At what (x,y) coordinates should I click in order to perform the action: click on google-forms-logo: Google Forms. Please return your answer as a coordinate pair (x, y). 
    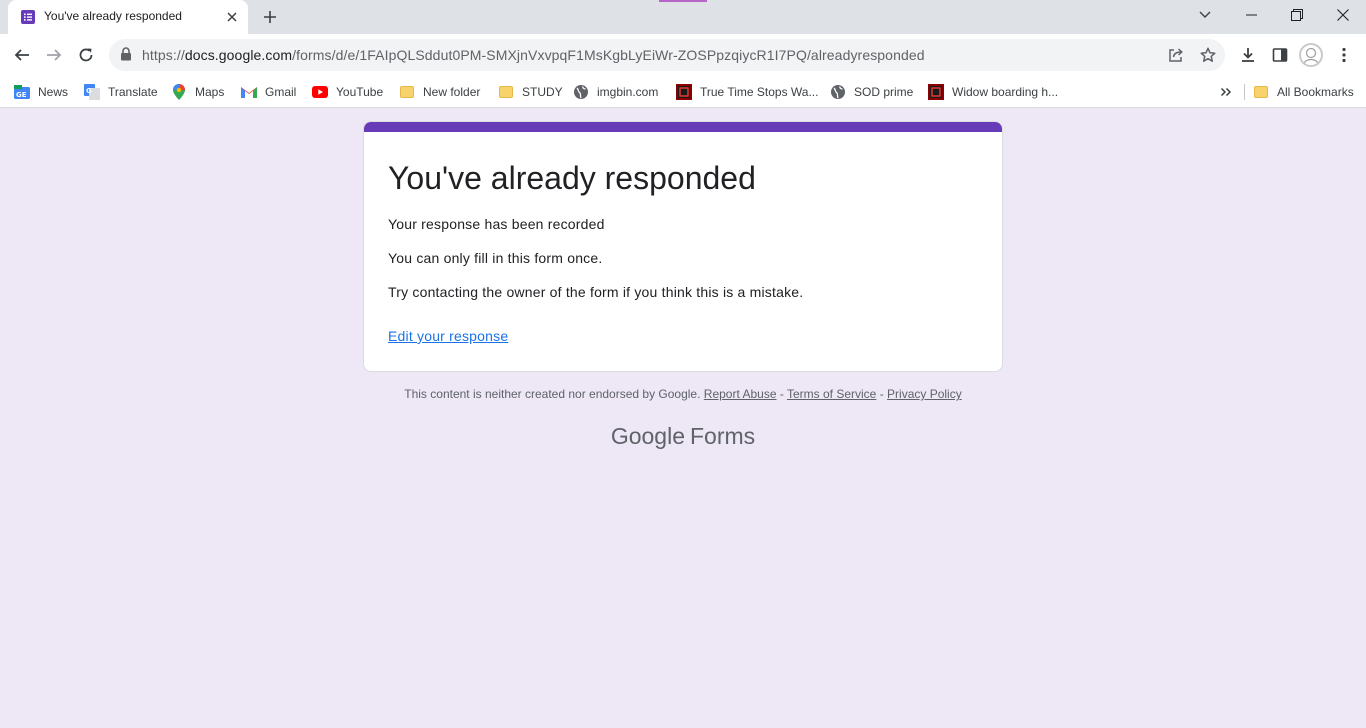
    Looking at the image, I should click on (683, 436).